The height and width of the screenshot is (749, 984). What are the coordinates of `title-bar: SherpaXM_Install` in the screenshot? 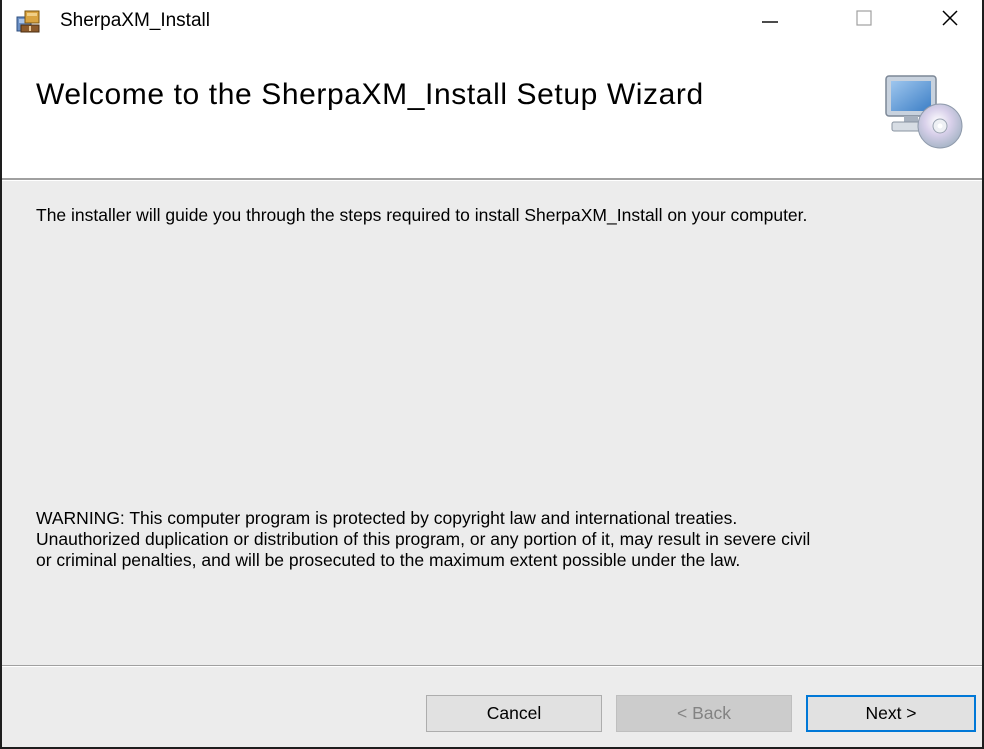 It's located at (492, 20).